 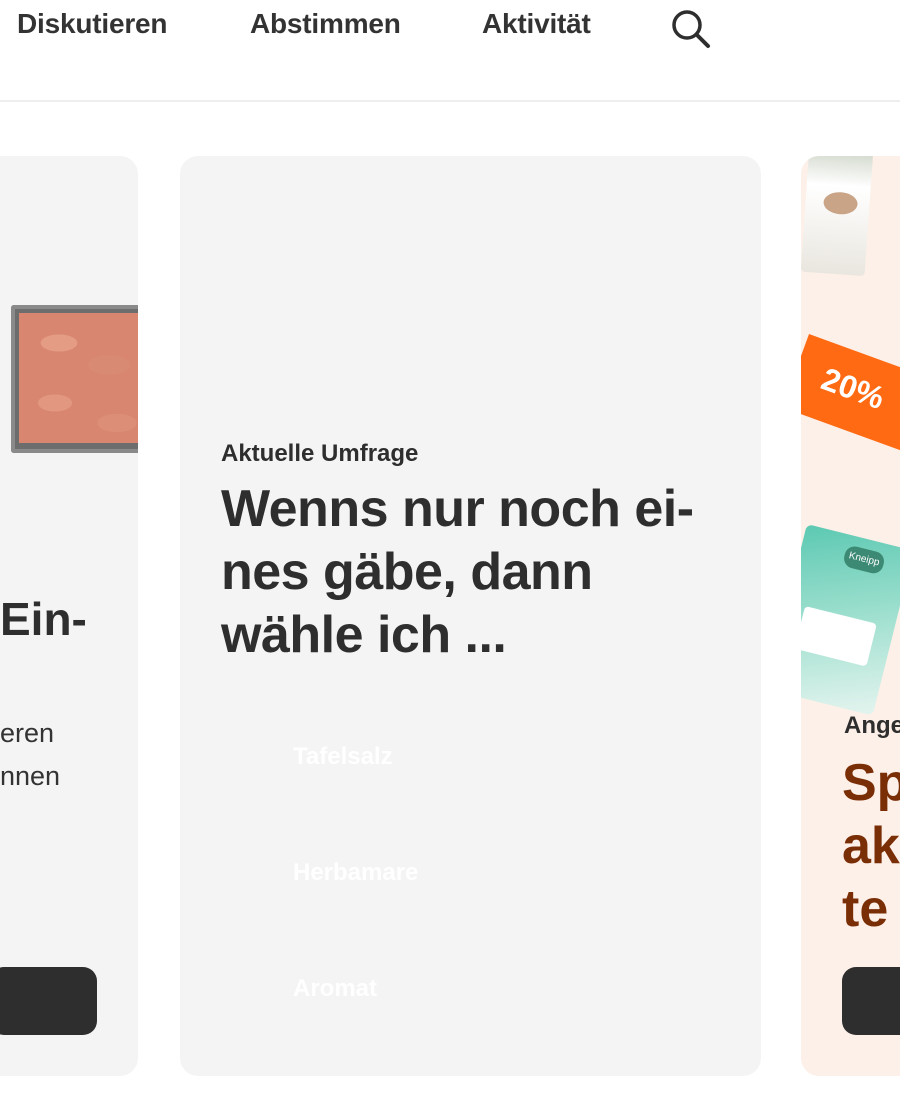 I want to click on meat-tray-image, so click(x=74, y=379).